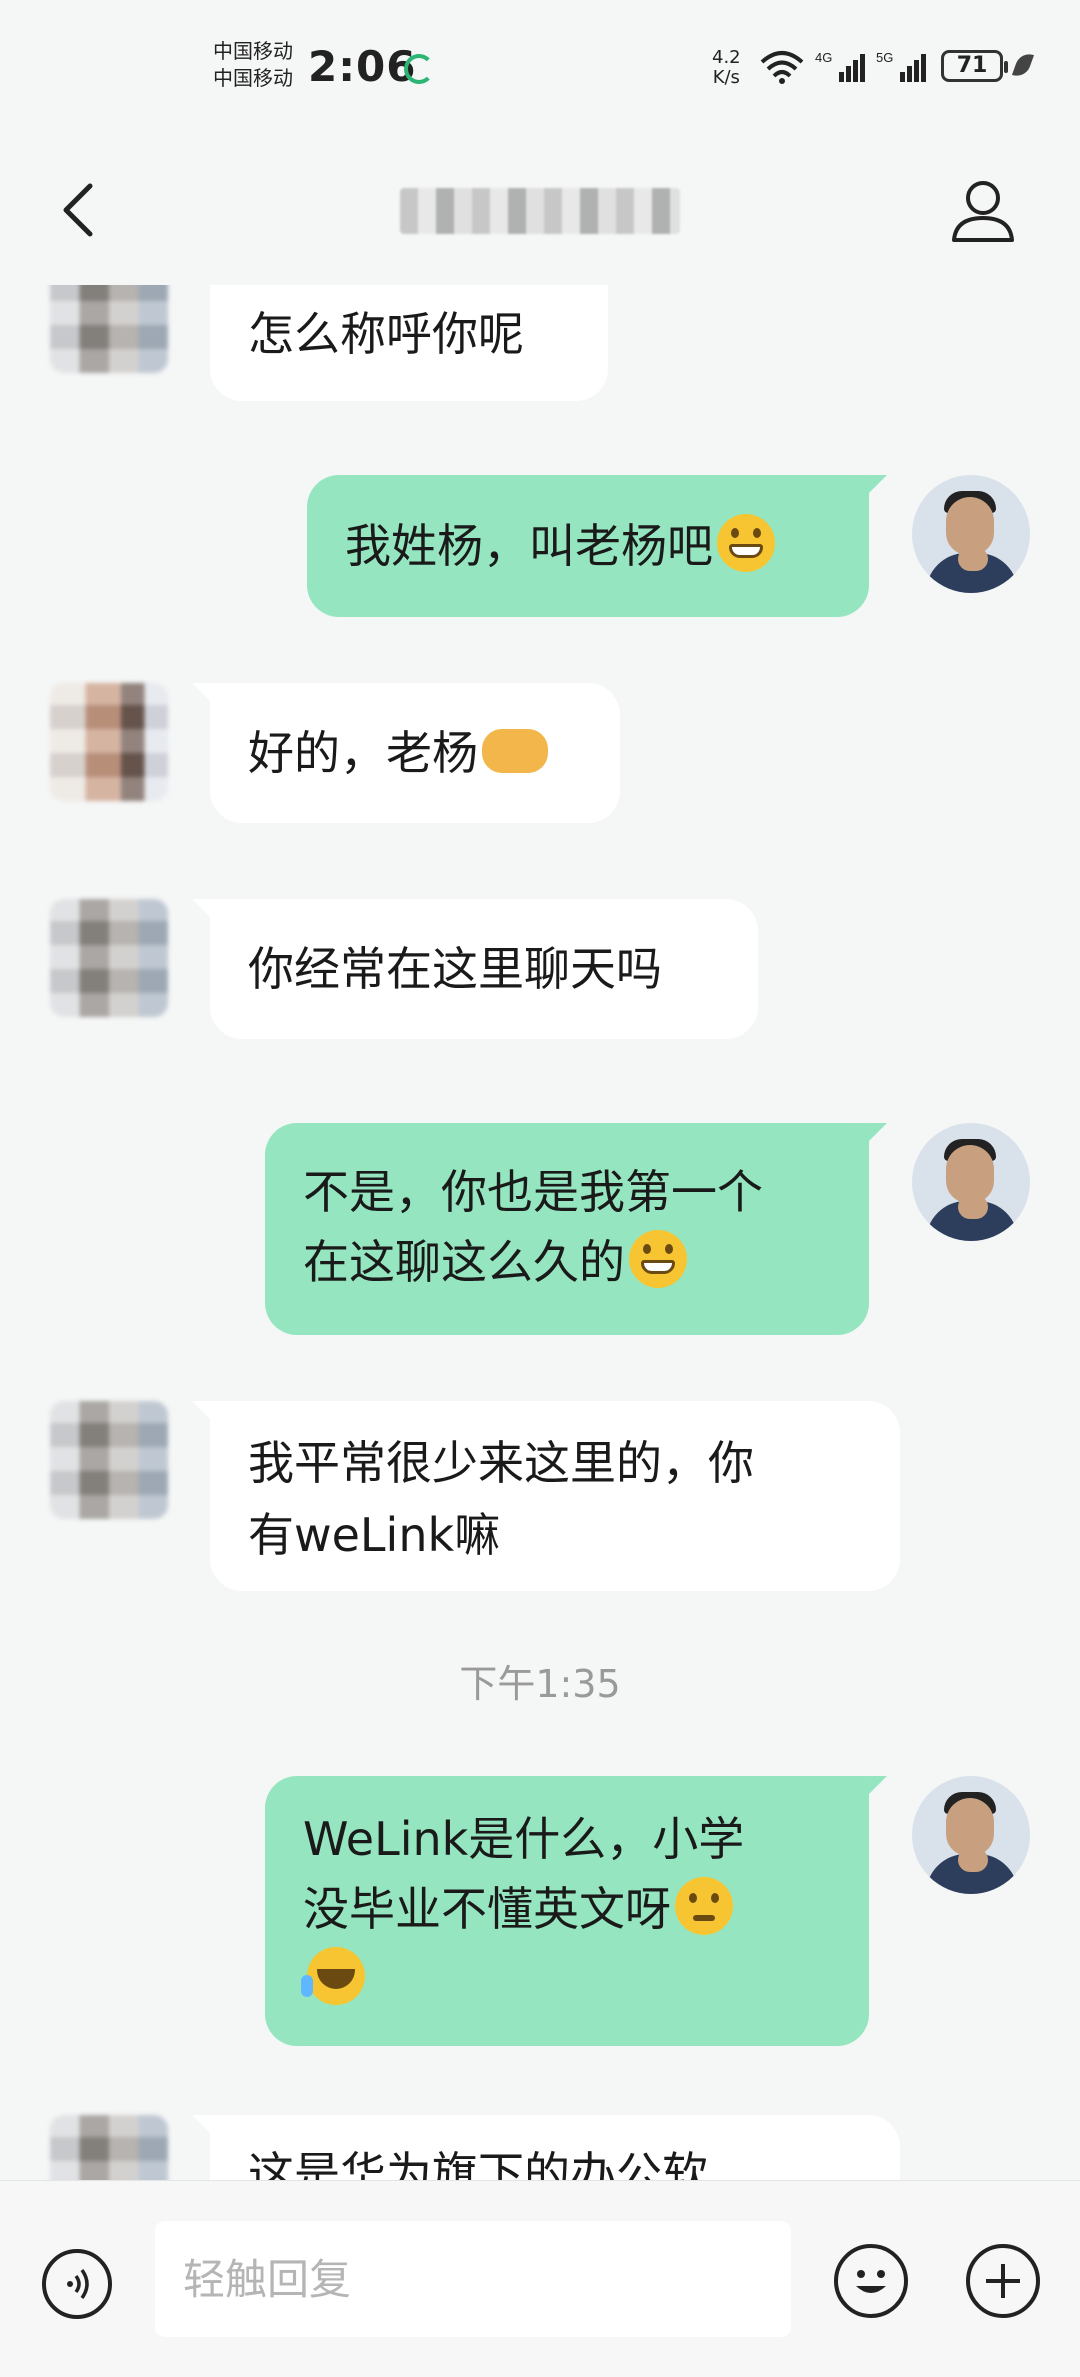 The height and width of the screenshot is (2377, 1080). I want to click on message-text-line-2: 有weLink嘛, so click(374, 1535).